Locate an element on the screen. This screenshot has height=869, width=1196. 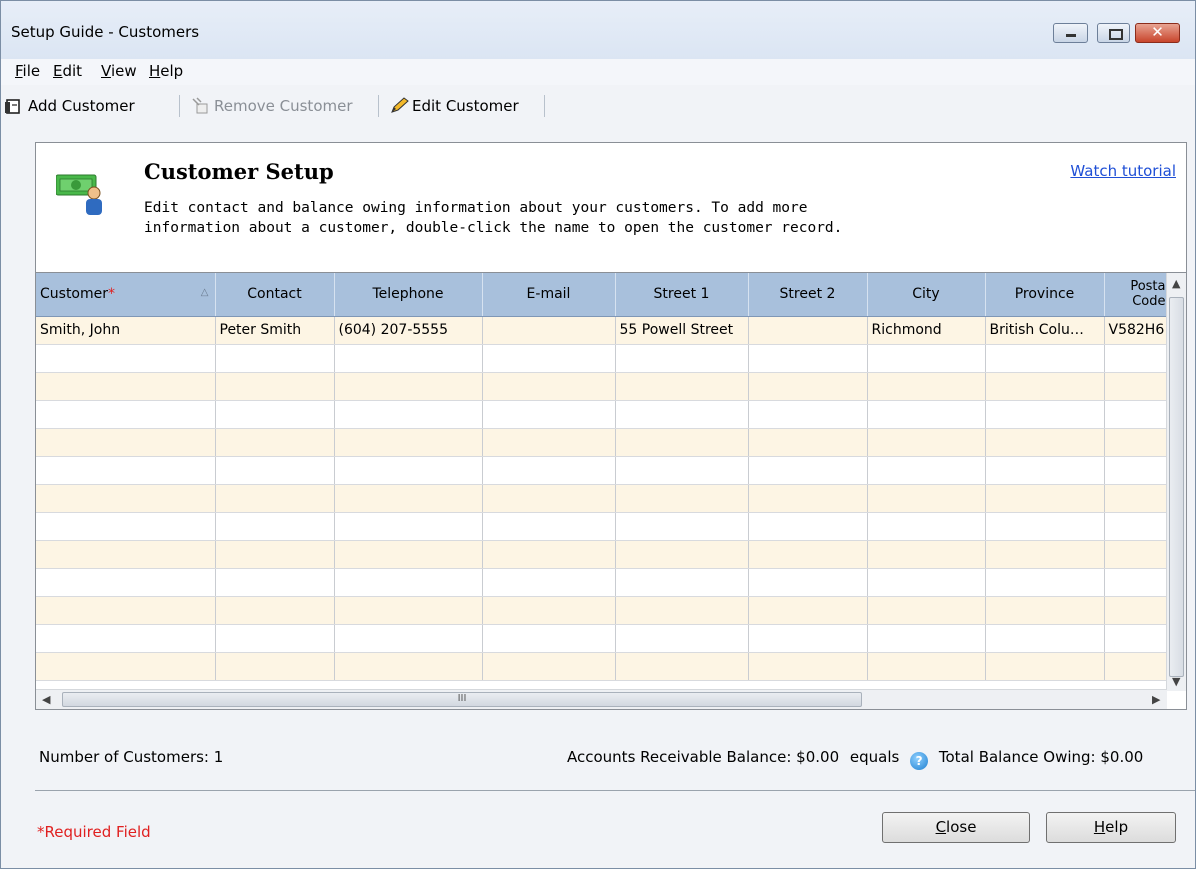
edit-customer-button: Edit Customer is located at coordinates (454, 106).